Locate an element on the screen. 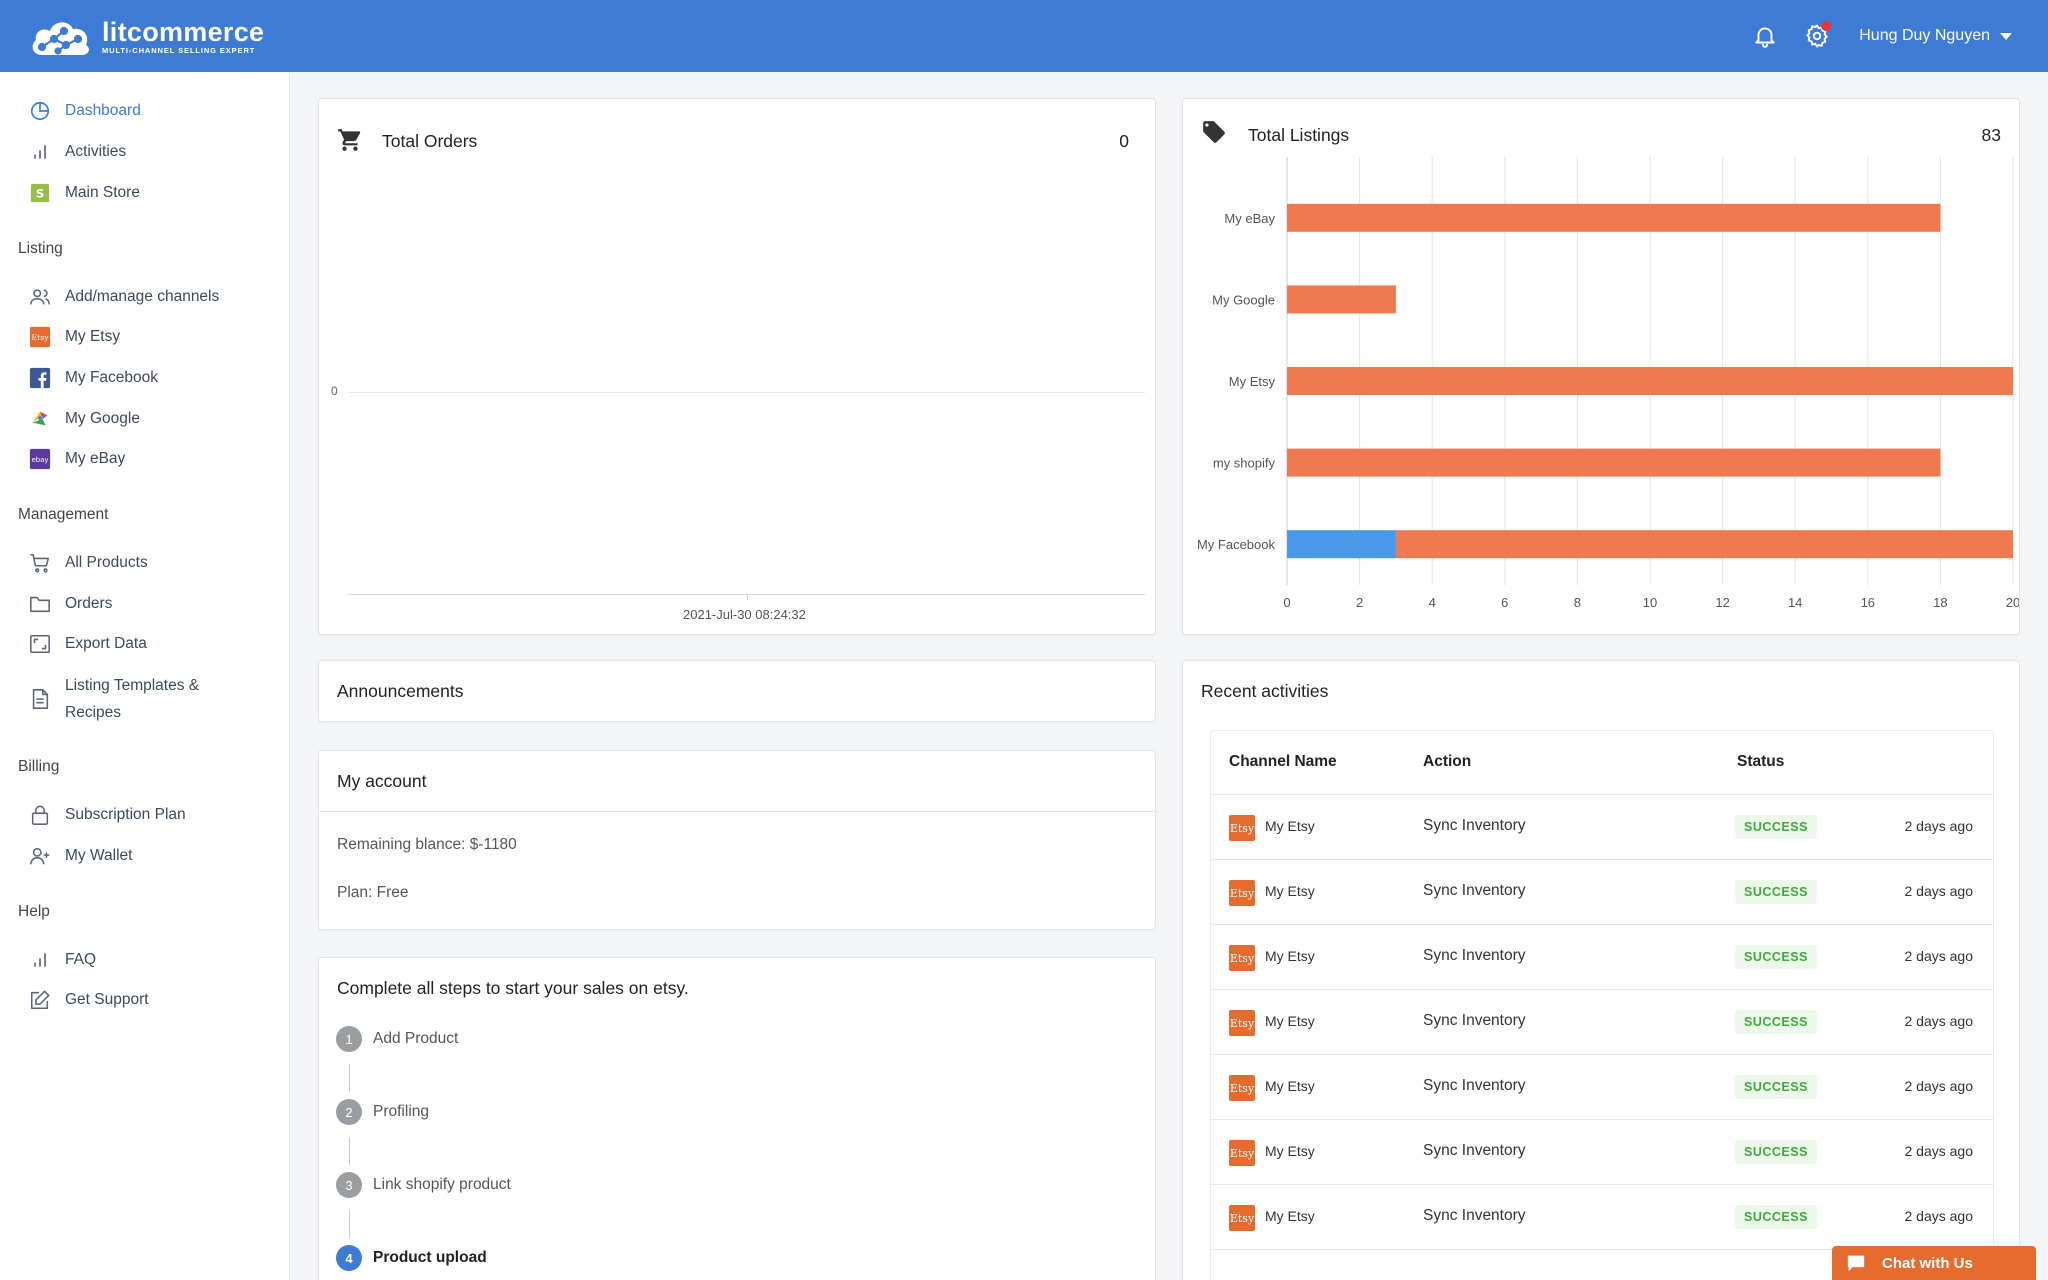  sidebar-item-main-store: S Main Store is located at coordinates (153, 193).